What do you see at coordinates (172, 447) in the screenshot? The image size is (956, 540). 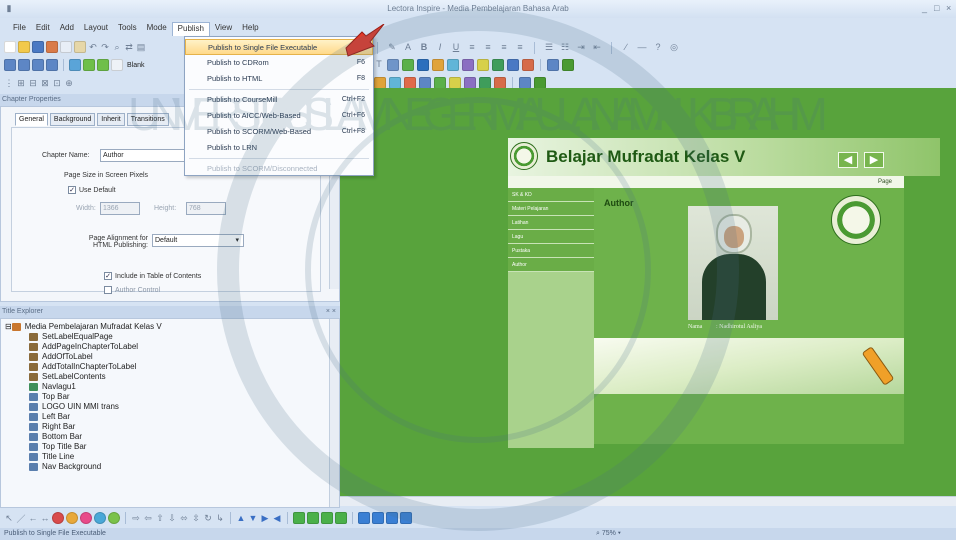 I see `tree-item: Top Title Bar` at bounding box center [172, 447].